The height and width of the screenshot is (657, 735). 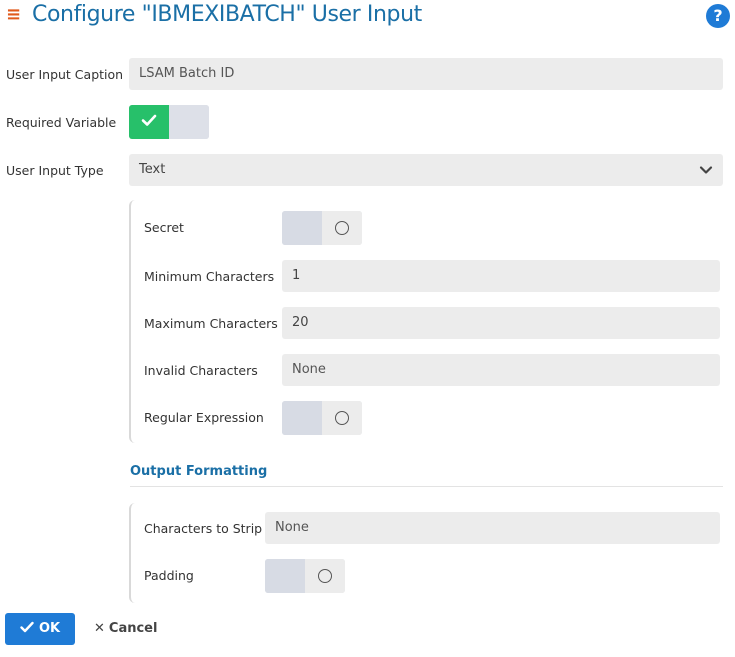 What do you see at coordinates (211, 323) in the screenshot?
I see `max-characters-label: Maximum Characters` at bounding box center [211, 323].